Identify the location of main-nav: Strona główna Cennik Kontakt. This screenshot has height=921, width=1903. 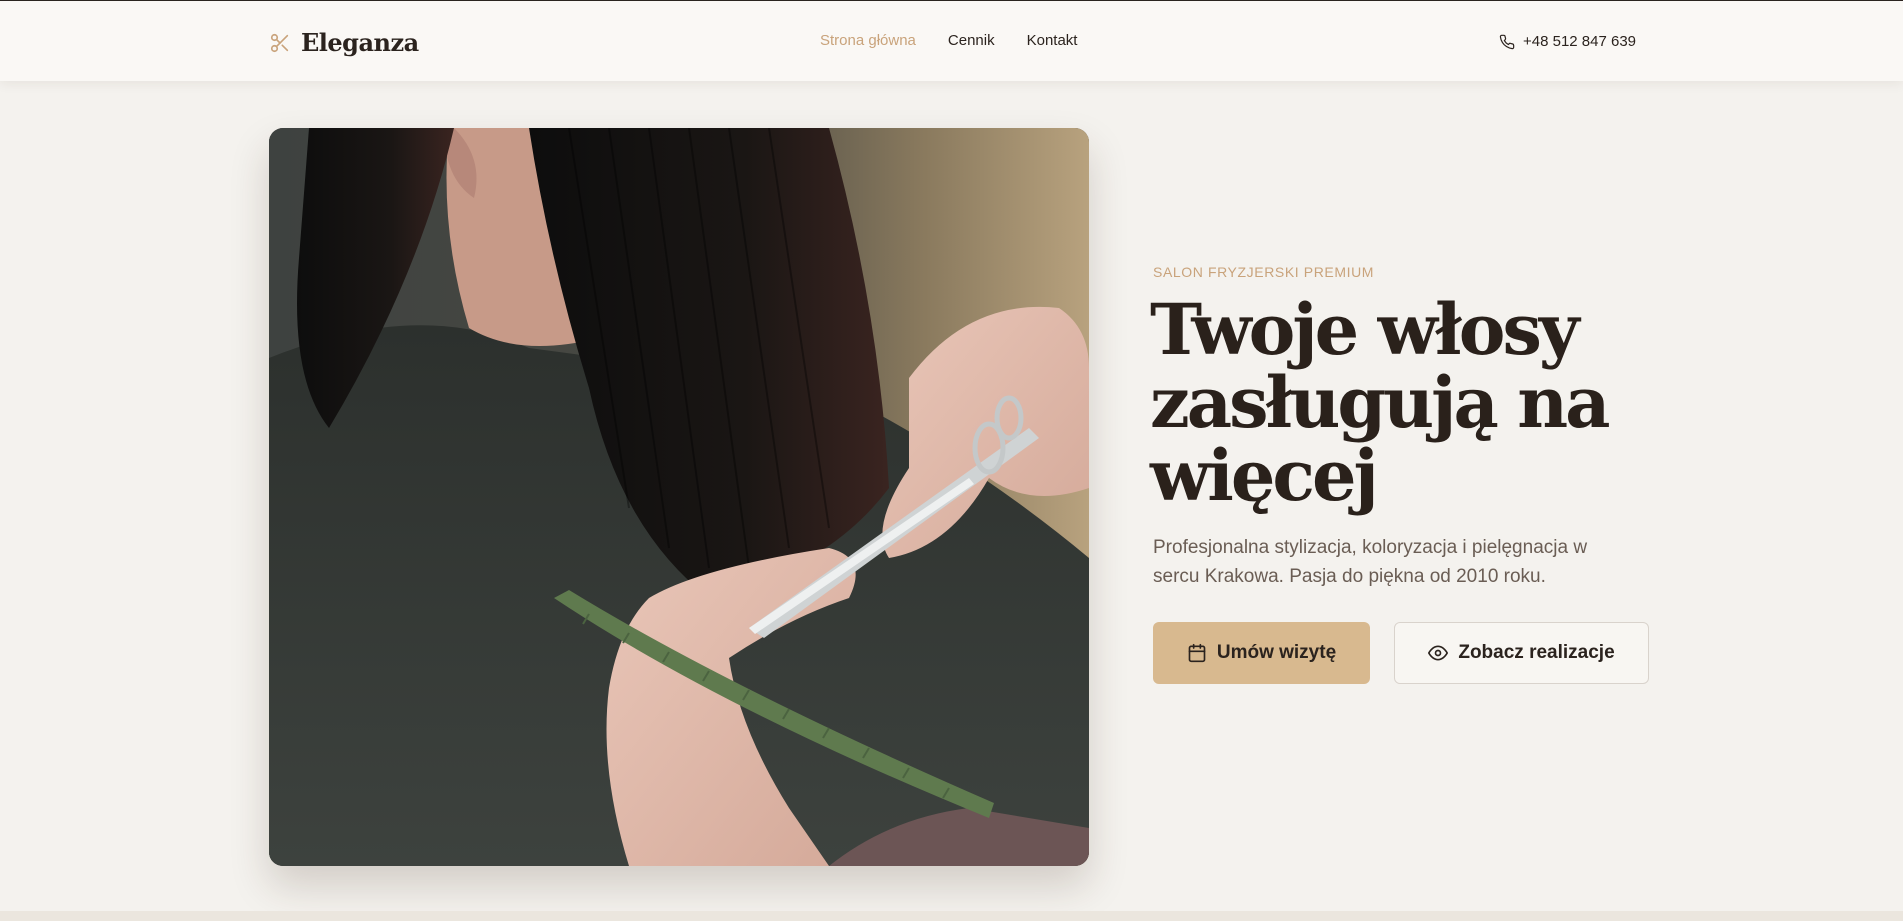
(948, 40).